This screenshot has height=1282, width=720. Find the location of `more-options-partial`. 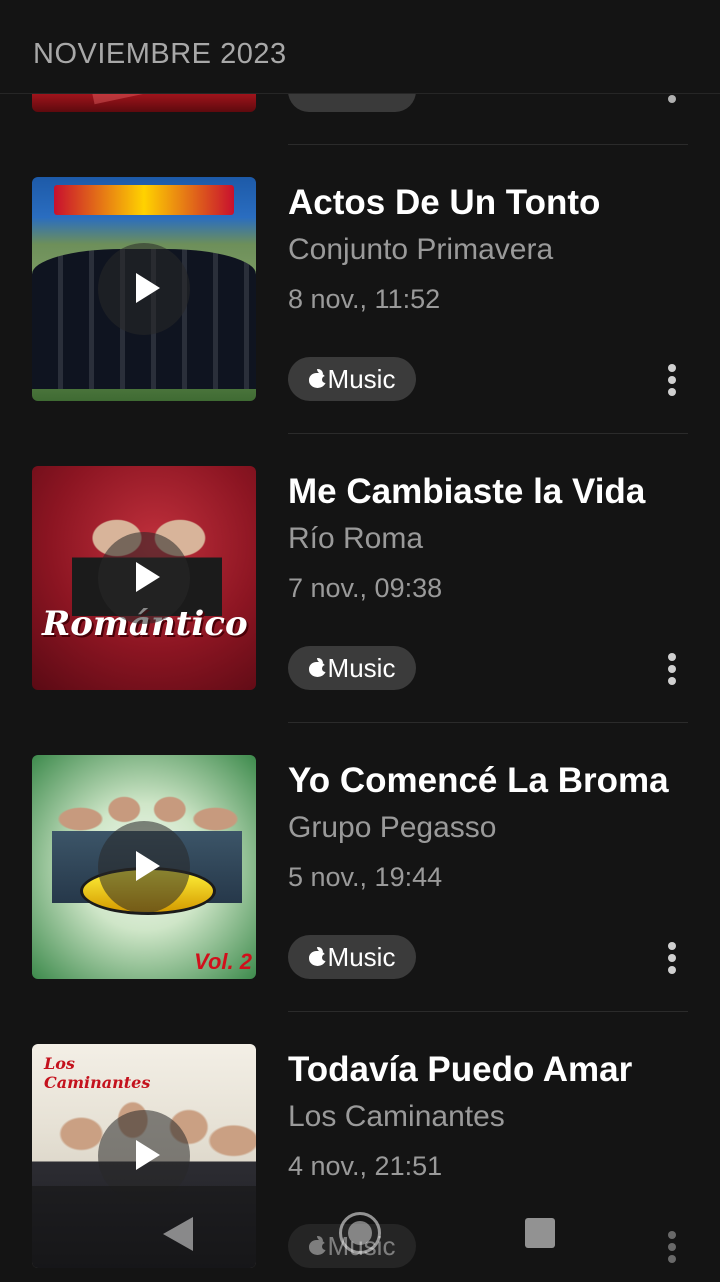

more-options-partial is located at coordinates (672, 99).